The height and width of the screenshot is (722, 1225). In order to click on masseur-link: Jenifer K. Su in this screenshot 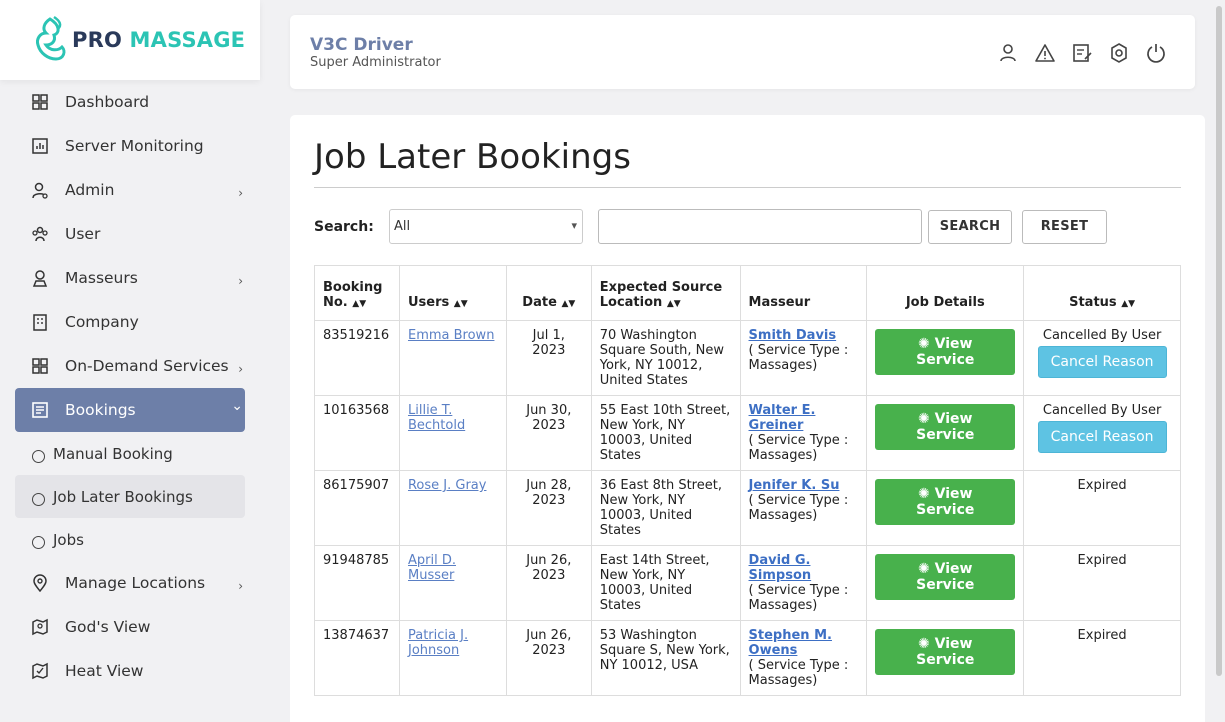, I will do `click(794, 485)`.